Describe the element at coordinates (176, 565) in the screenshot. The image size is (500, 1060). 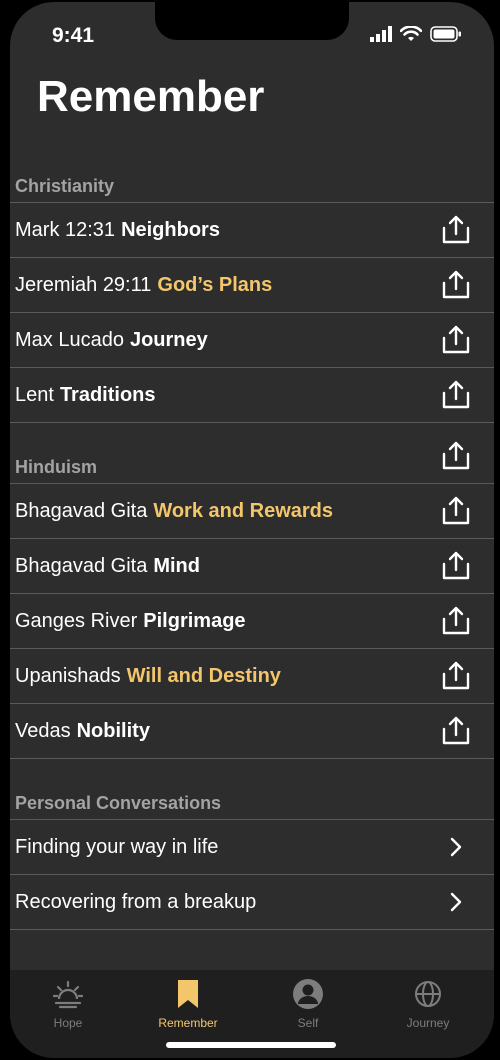
I see `item-topic: Mind` at that location.